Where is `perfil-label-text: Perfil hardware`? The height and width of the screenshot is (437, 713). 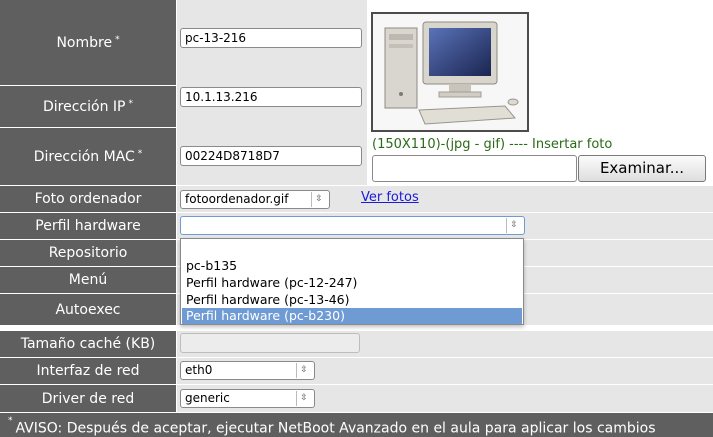
perfil-label-text: Perfil hardware is located at coordinates (88, 226).